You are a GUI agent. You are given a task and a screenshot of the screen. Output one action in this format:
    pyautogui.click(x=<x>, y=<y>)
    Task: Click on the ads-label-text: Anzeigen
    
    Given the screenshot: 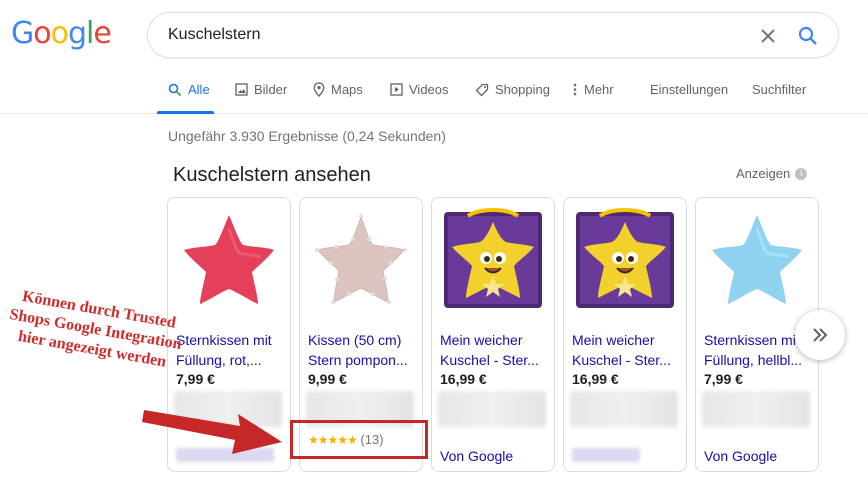 What is the action you would take?
    pyautogui.click(x=763, y=173)
    